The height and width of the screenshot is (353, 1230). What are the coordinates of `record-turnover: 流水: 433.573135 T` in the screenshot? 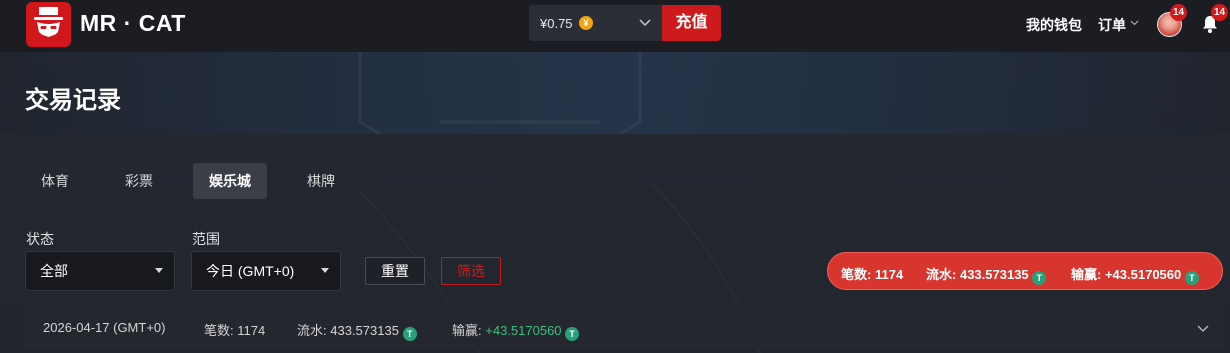 It's located at (357, 330).